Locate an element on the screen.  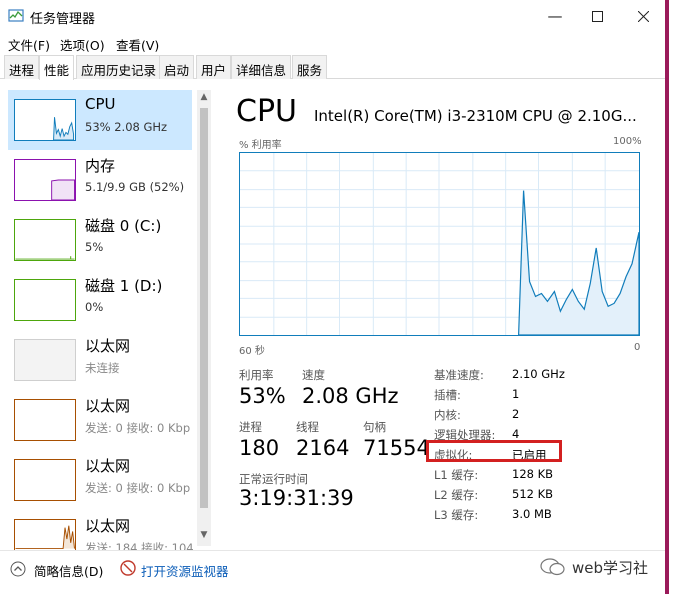
chevron-up-icon is located at coordinates (18, 569).